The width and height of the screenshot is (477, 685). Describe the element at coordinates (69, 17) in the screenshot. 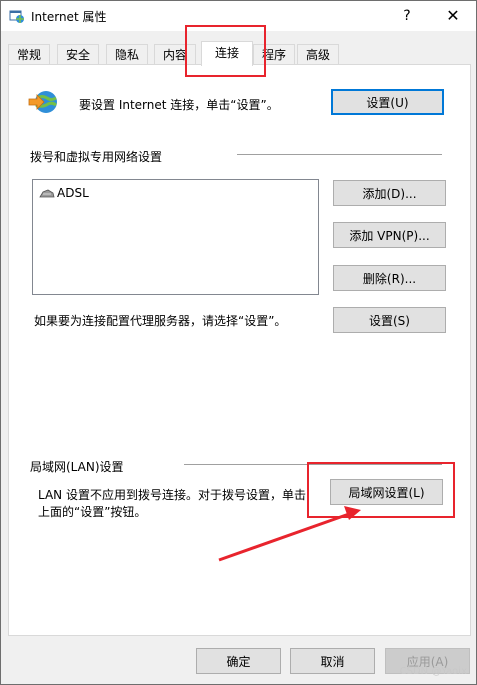

I see `window-title: Internet 属性` at that location.